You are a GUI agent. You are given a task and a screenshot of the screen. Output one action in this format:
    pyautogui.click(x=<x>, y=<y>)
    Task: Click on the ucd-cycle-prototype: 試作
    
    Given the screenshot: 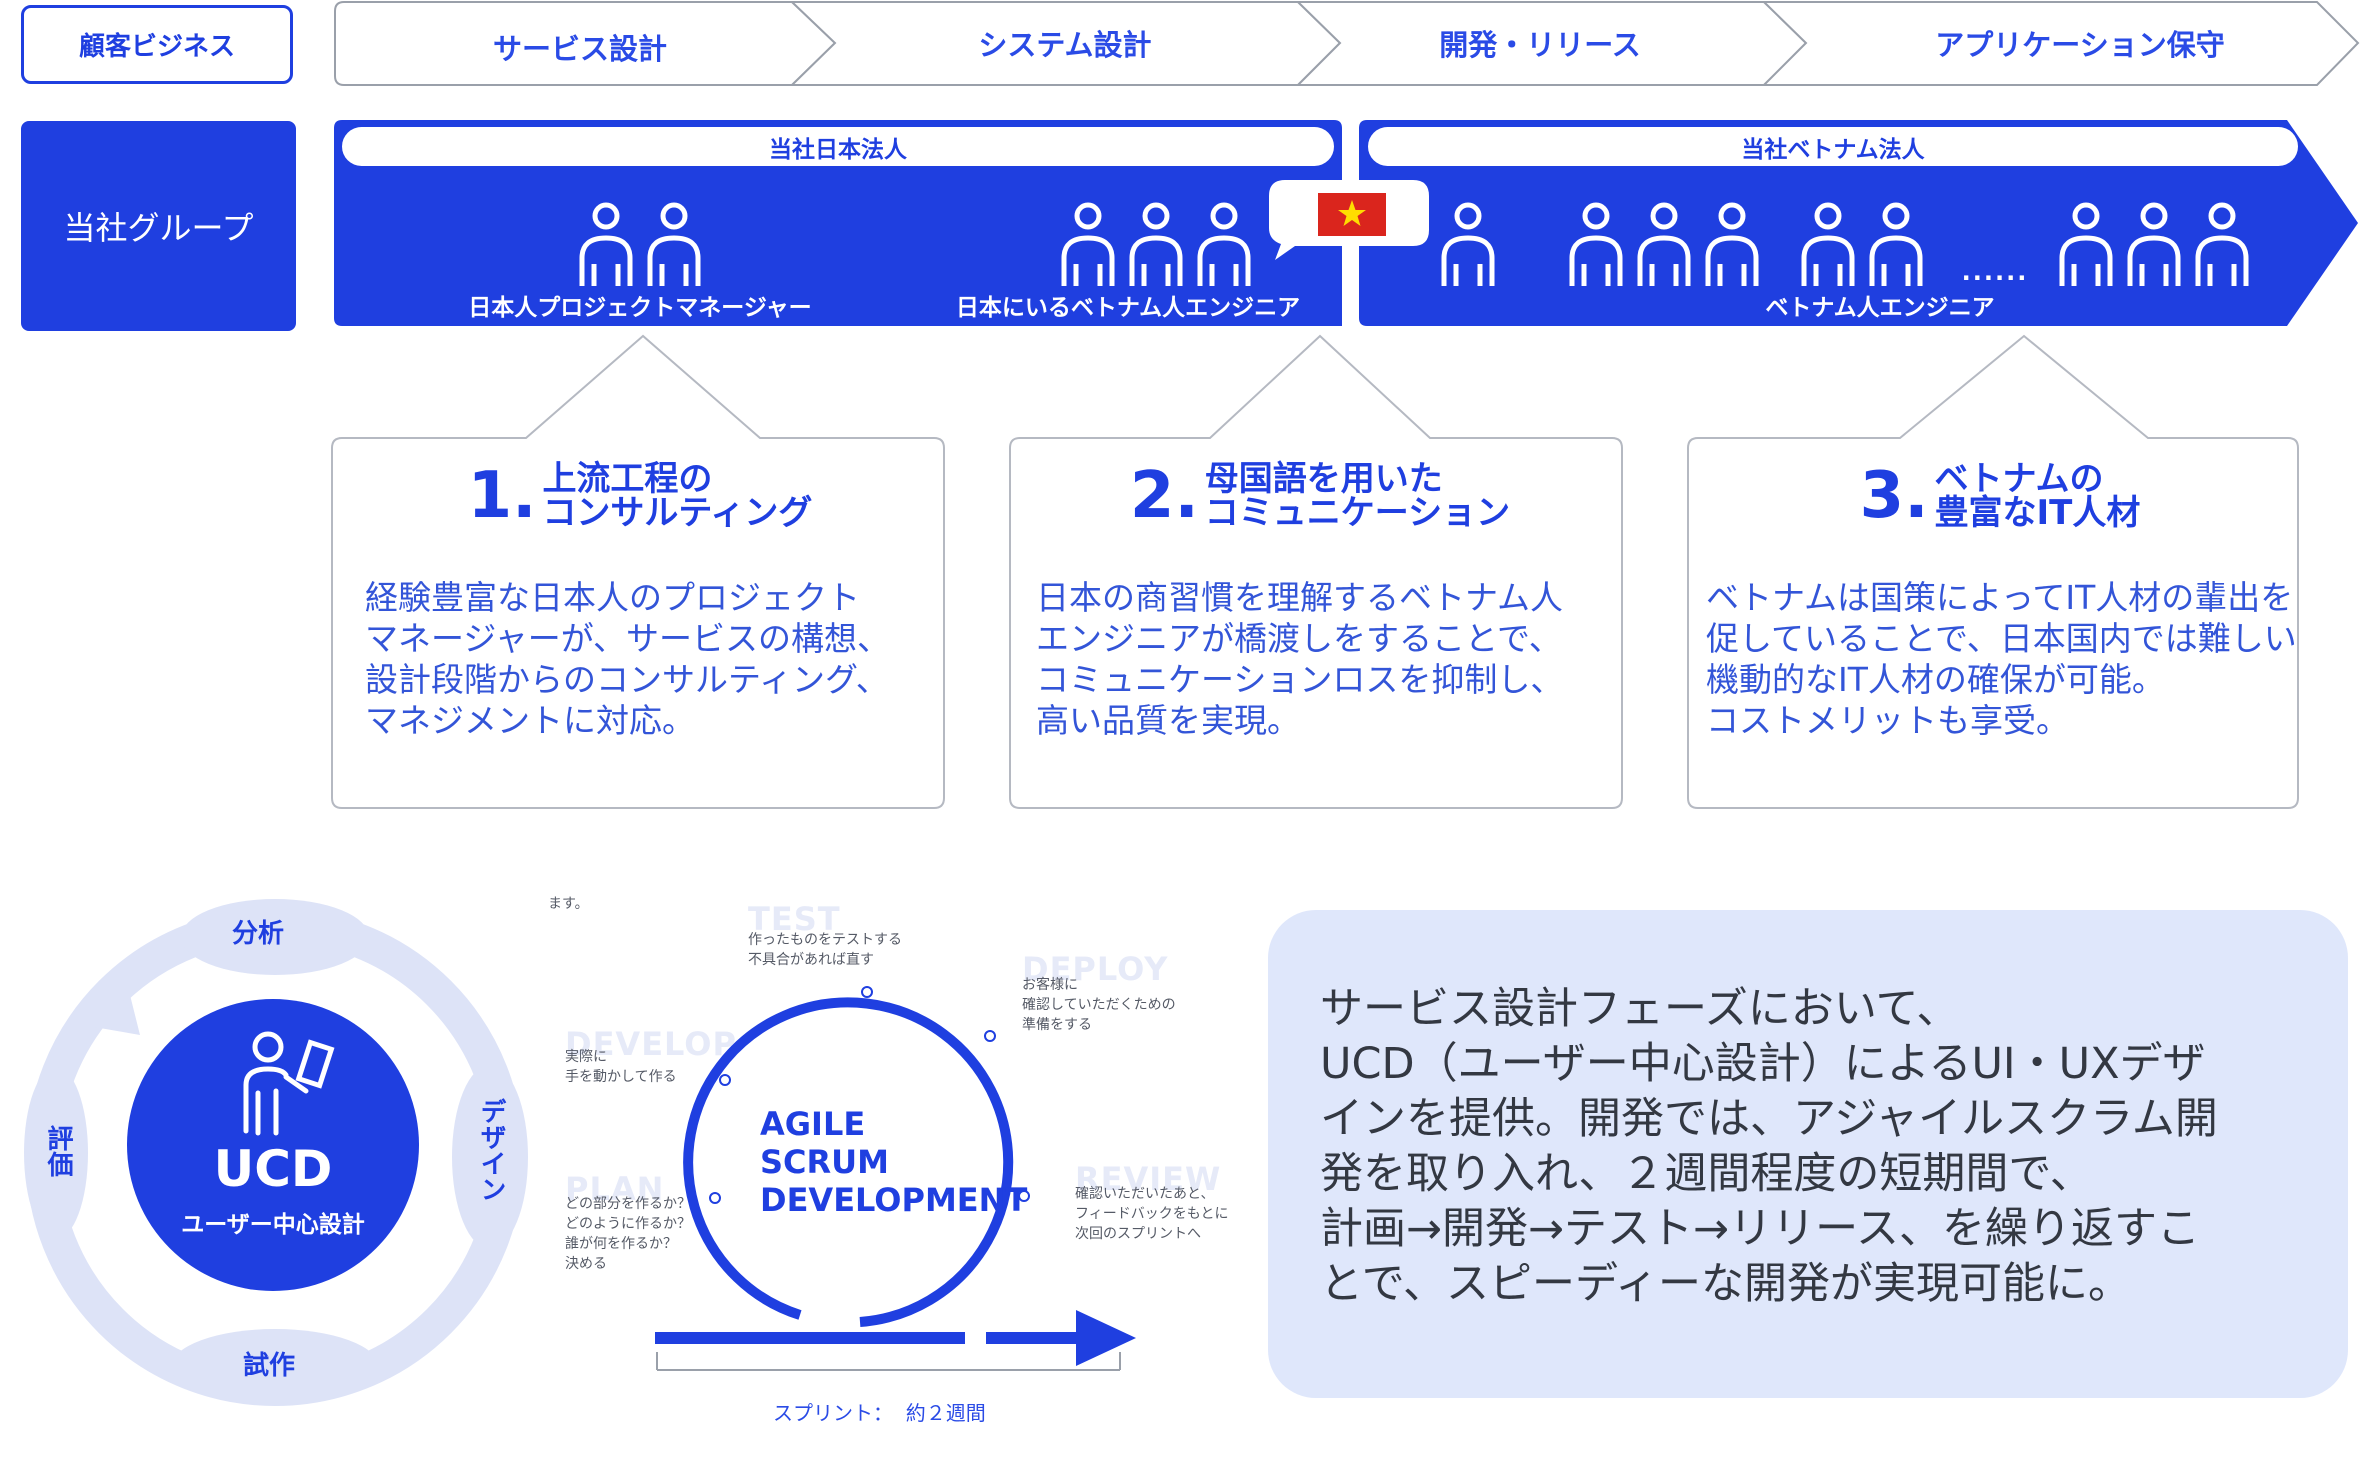 What is the action you would take?
    pyautogui.click(x=269, y=1366)
    